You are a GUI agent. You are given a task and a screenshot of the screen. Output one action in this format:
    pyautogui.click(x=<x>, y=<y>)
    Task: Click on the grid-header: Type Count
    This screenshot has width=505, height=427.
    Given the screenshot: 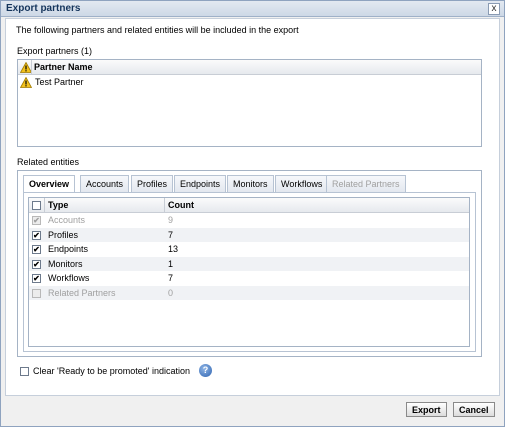 What is the action you would take?
    pyautogui.click(x=249, y=205)
    